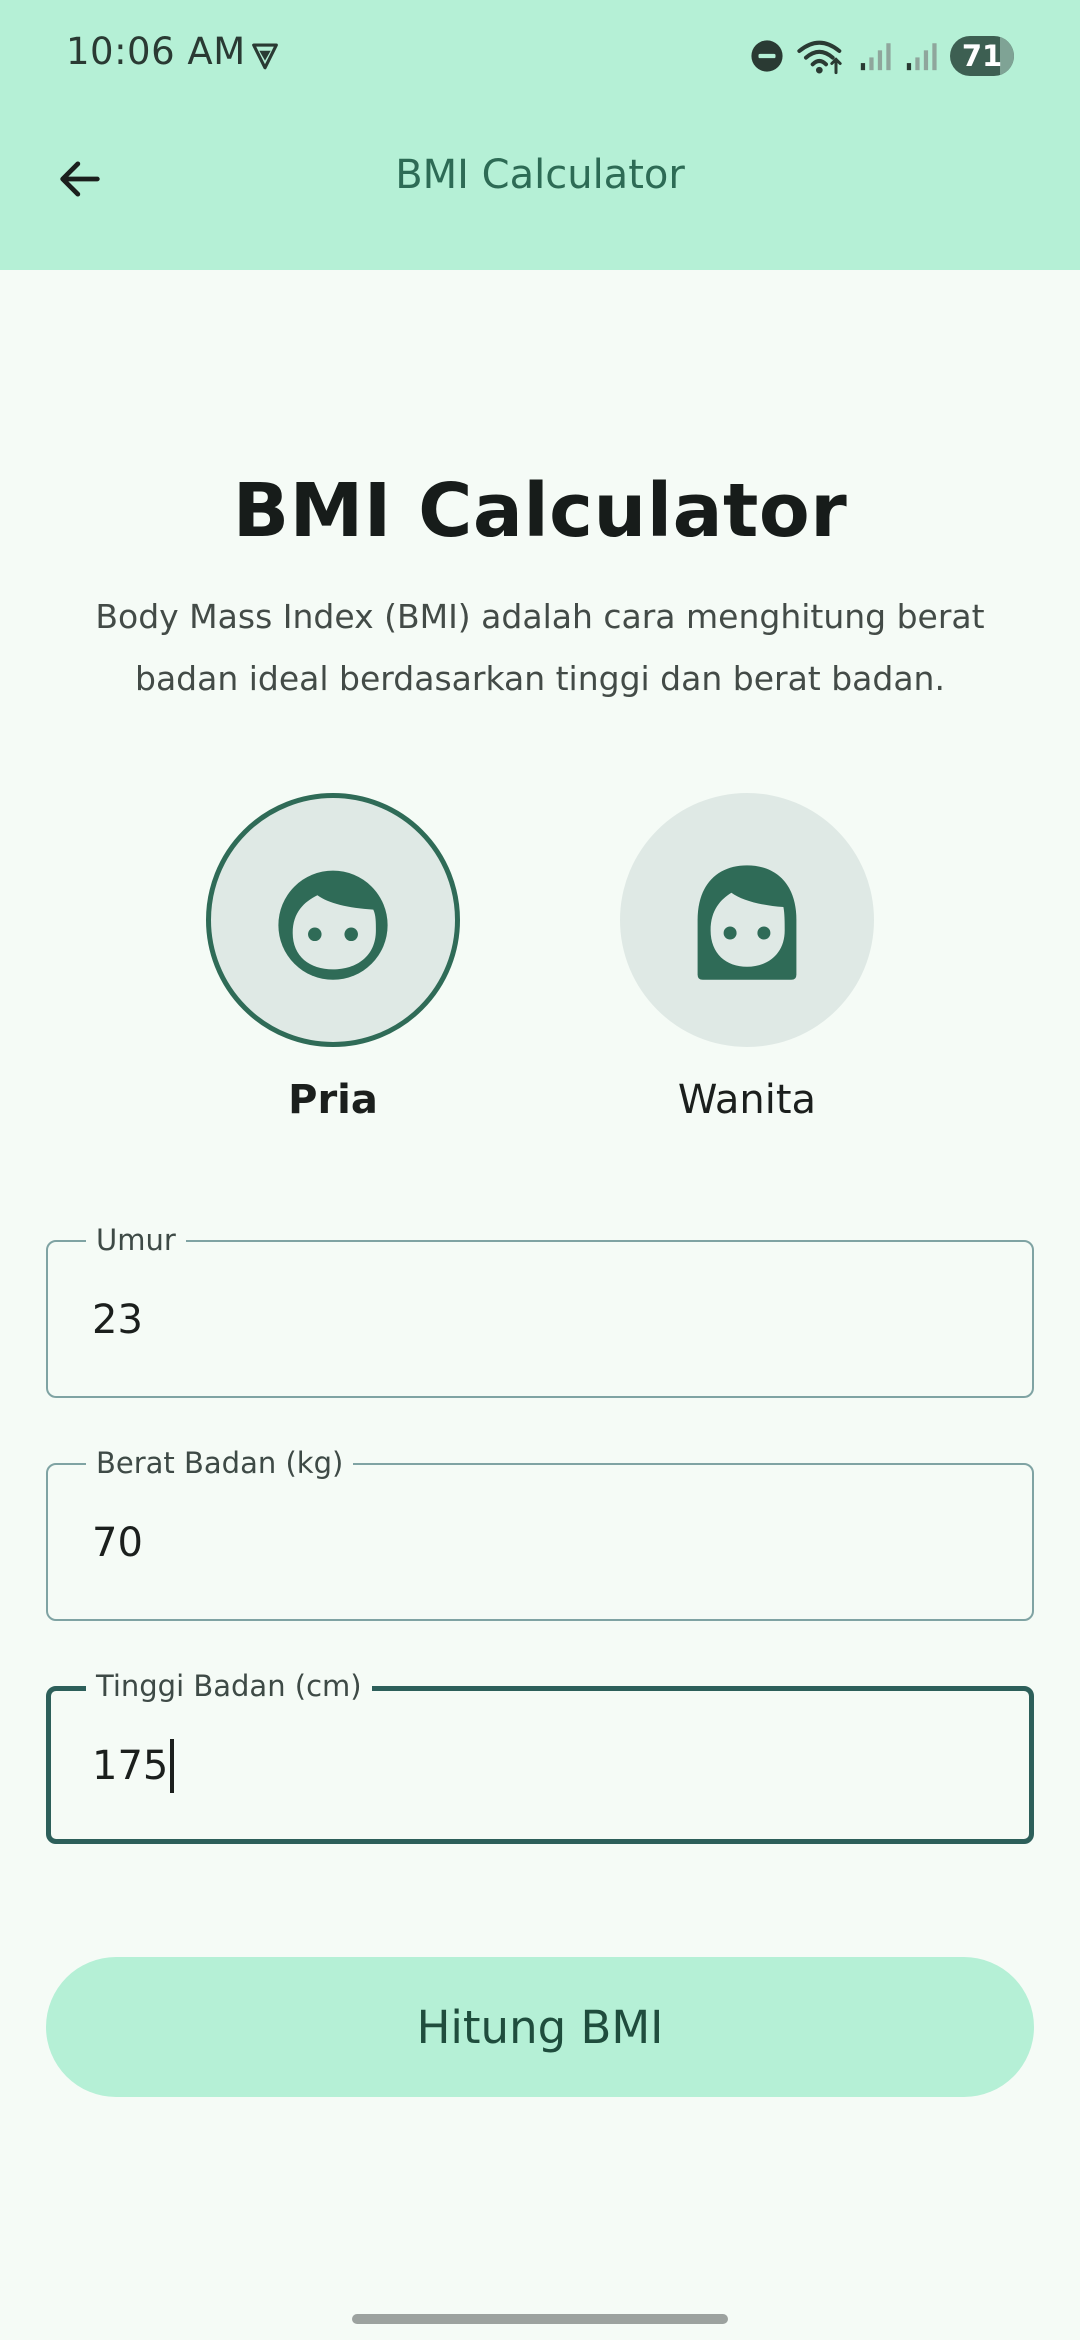  Describe the element at coordinates (333, 925) in the screenshot. I see `male-face-icon` at that location.